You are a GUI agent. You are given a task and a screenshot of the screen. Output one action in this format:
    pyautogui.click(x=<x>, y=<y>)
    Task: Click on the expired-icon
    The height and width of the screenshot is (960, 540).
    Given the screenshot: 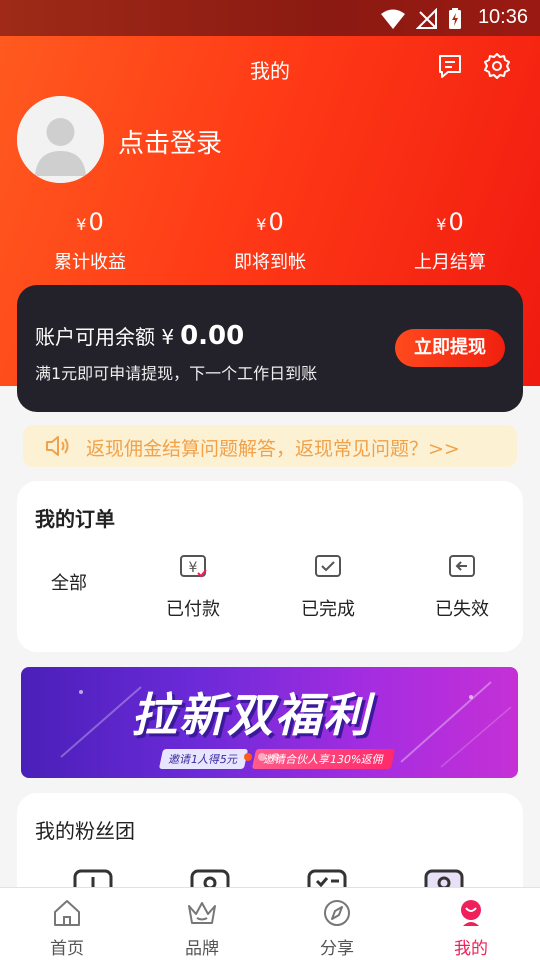 What is the action you would take?
    pyautogui.click(x=462, y=566)
    